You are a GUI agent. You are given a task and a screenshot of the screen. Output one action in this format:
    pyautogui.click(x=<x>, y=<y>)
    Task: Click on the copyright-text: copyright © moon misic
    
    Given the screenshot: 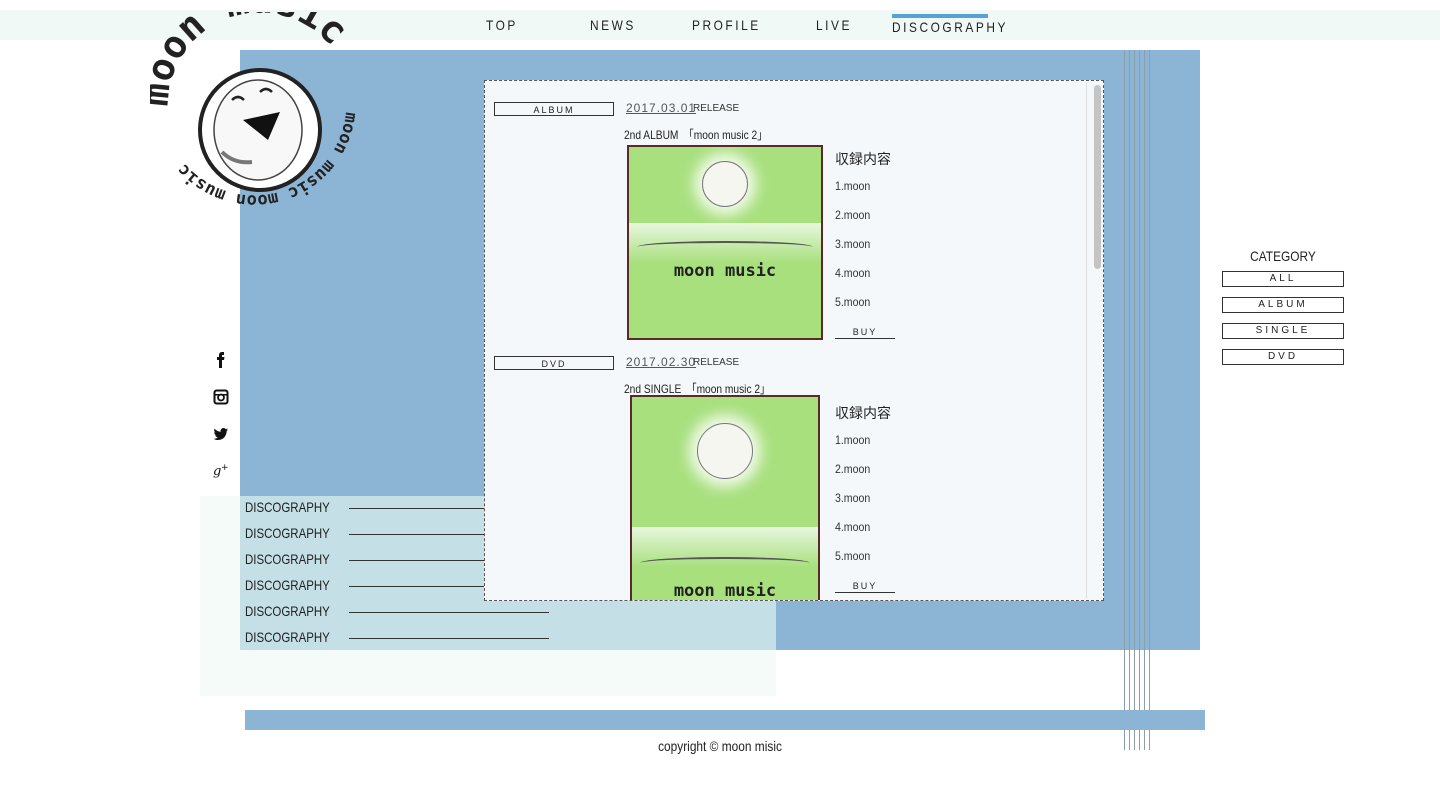 What is the action you would take?
    pyautogui.click(x=720, y=746)
    